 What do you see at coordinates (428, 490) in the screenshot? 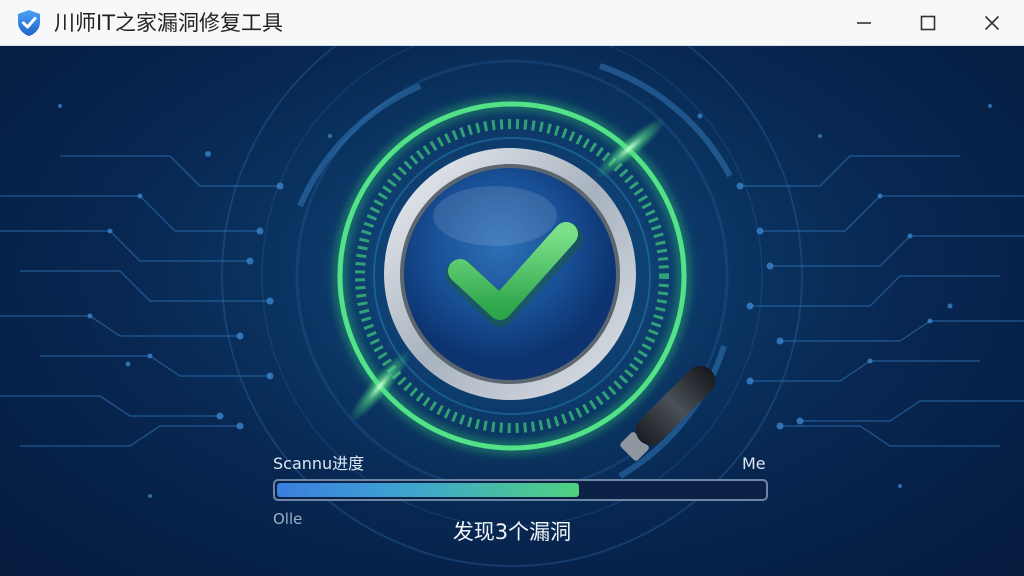
I see `scan-progress-fill` at bounding box center [428, 490].